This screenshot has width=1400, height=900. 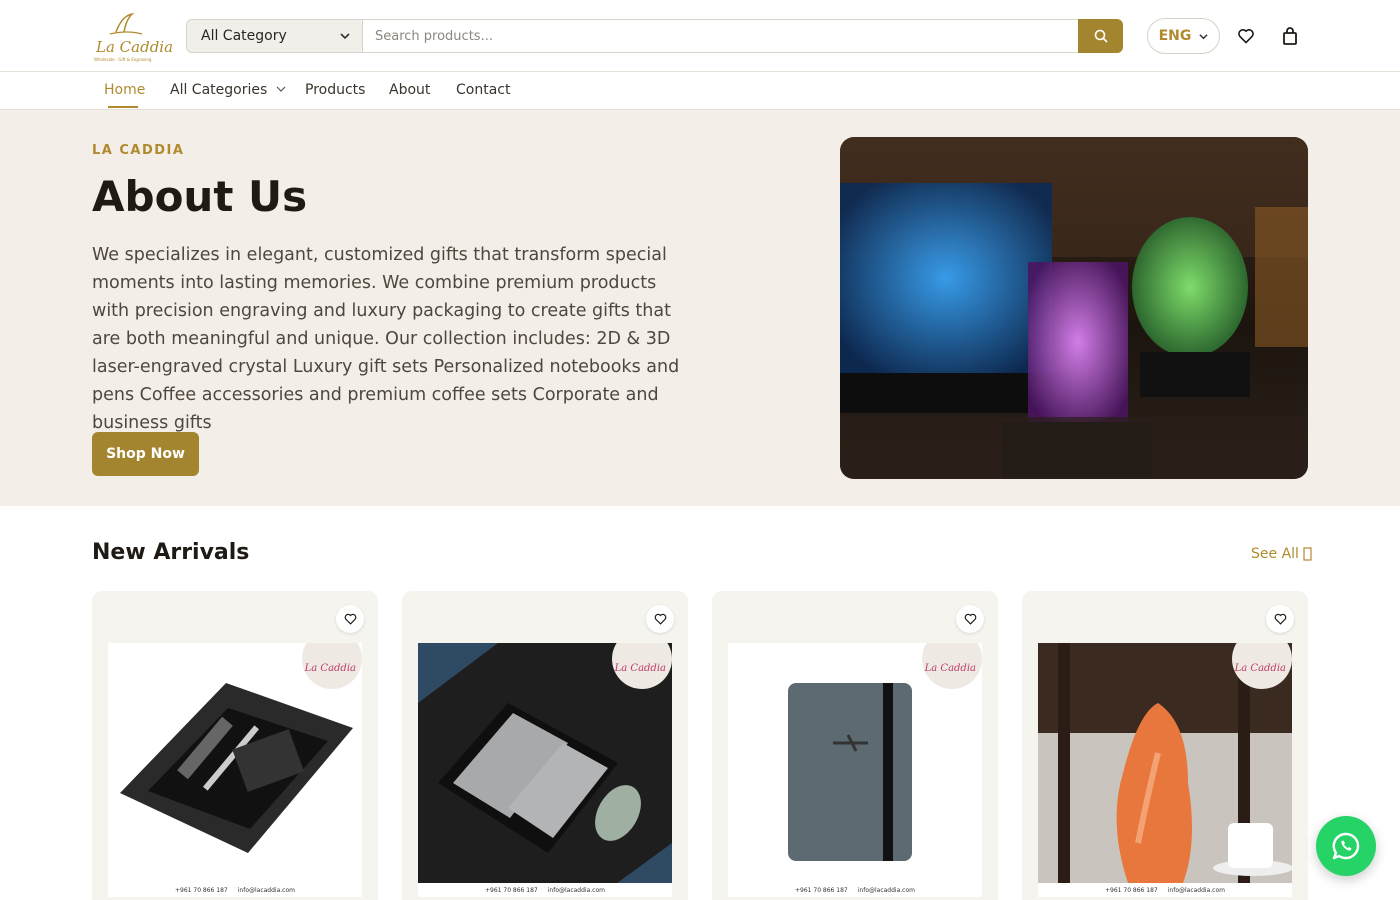 What do you see at coordinates (1307, 554) in the screenshot?
I see `arrow-right-icon` at bounding box center [1307, 554].